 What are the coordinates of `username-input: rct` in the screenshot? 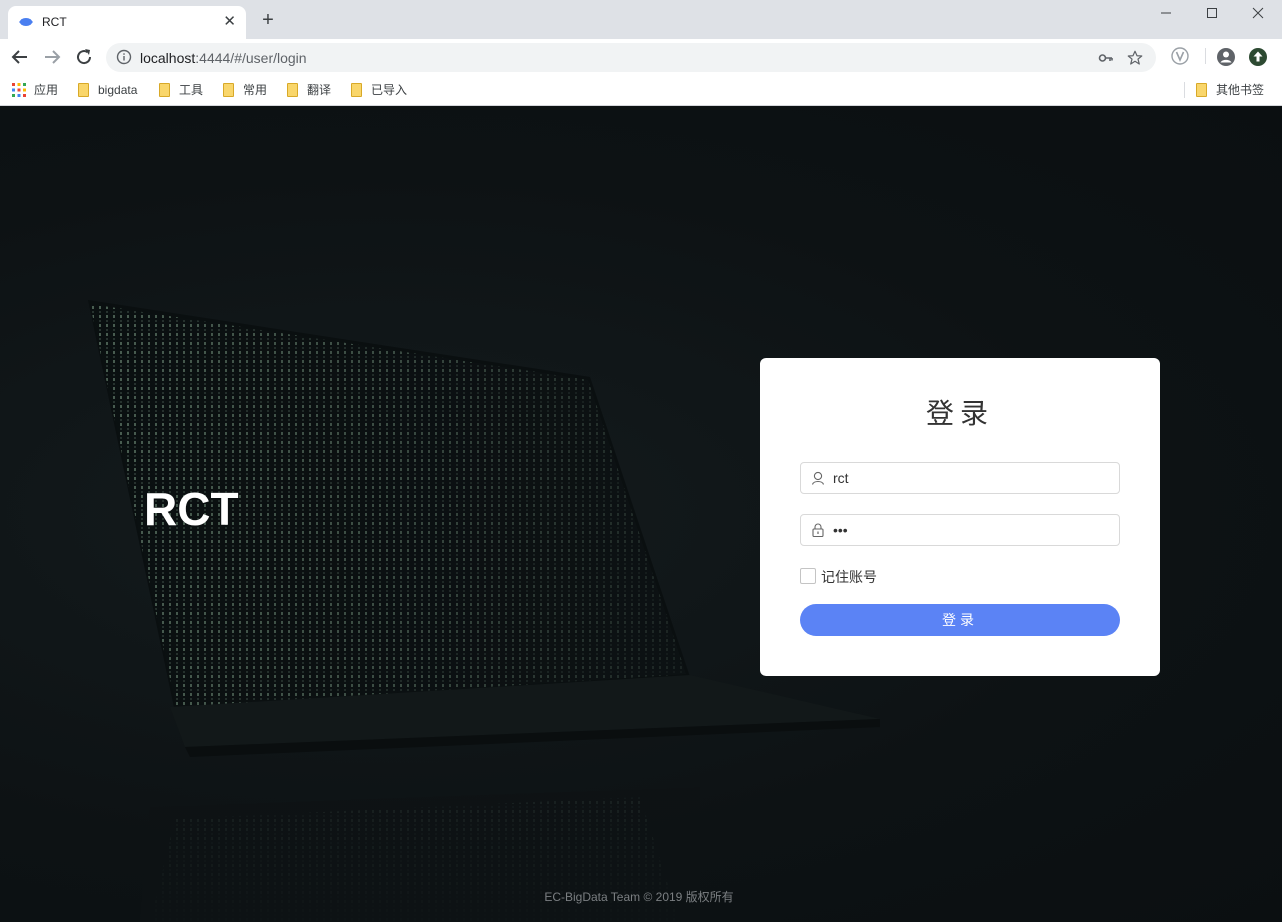 It's located at (960, 478).